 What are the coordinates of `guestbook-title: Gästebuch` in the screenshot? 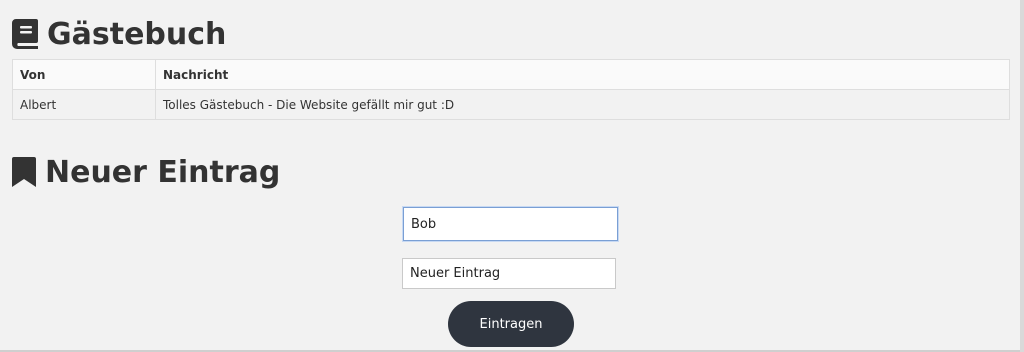 It's located at (137, 34).